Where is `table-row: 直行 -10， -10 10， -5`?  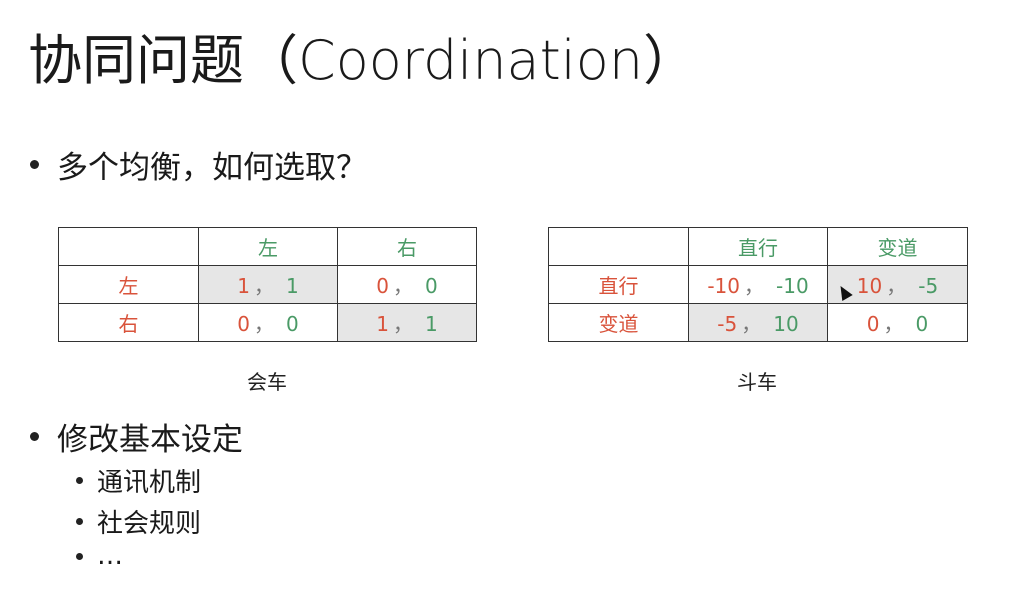
table-row: 直行 -10， -10 10， -5 is located at coordinates (758, 284).